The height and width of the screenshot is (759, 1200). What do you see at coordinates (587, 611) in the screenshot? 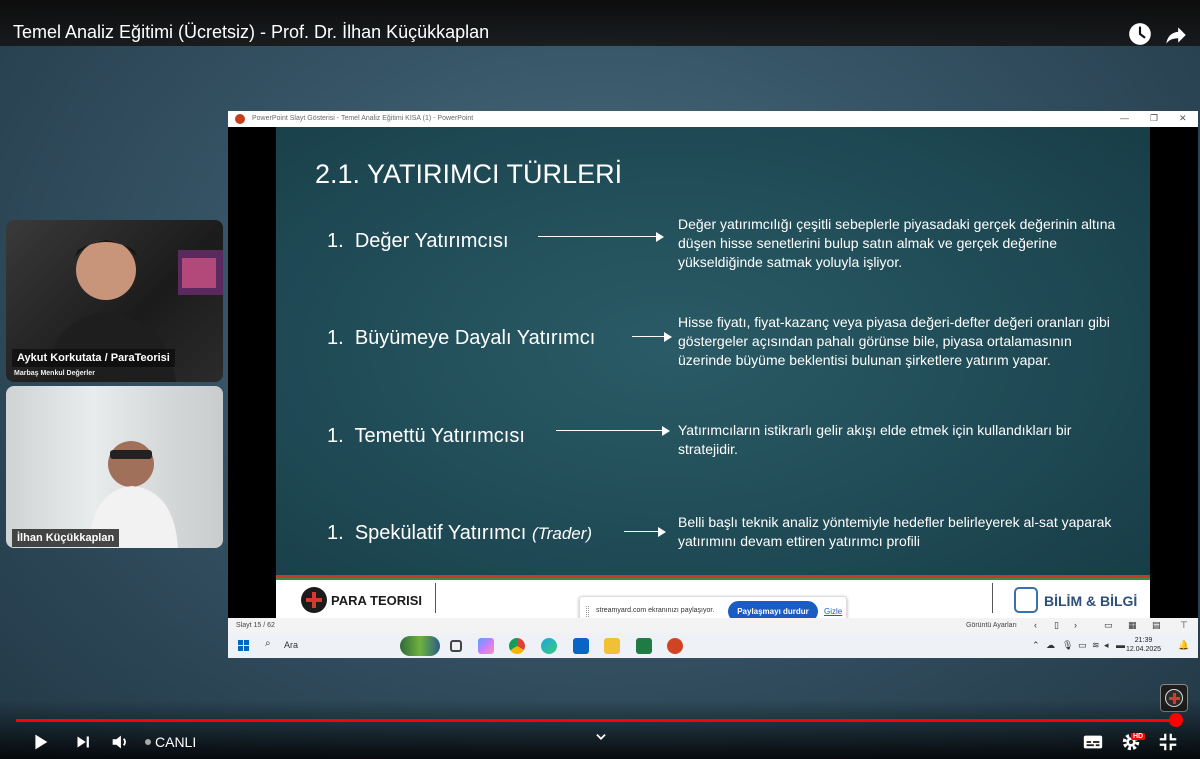
I see `drag-handle-icon` at bounding box center [587, 611].